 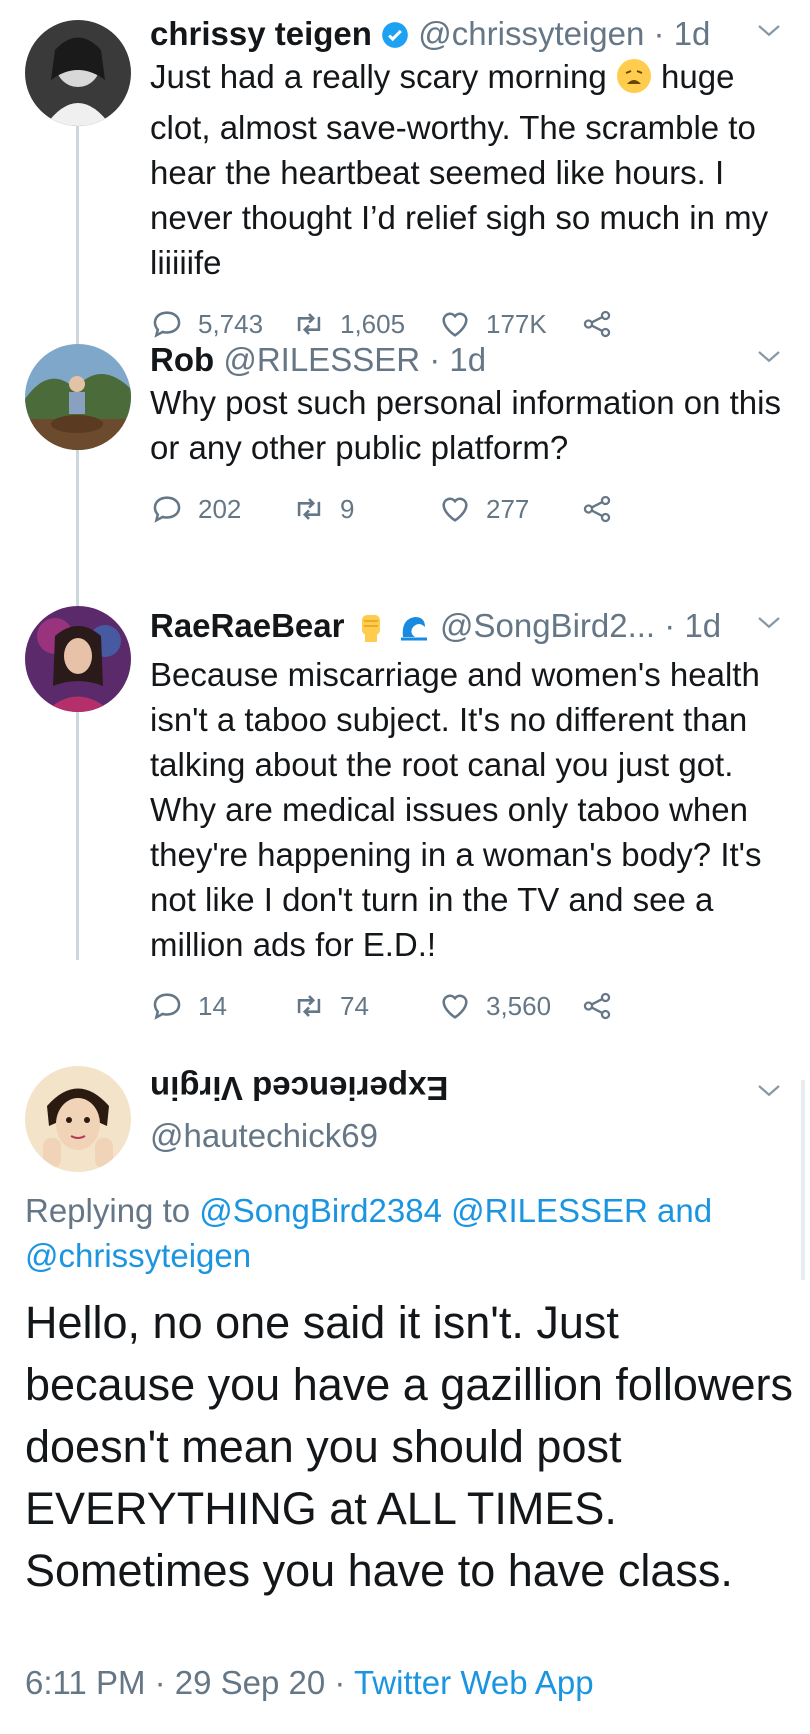 I want to click on tweet-header: chrissy teigen @chrissyteigen · 1d, so click(x=467, y=34).